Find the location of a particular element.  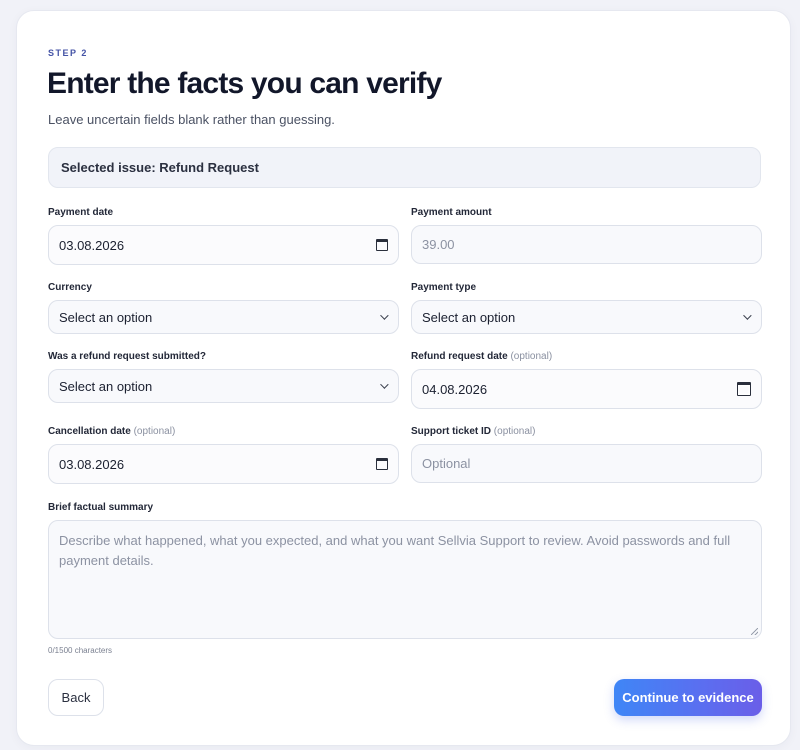

resize-handle-icon is located at coordinates (754, 631).